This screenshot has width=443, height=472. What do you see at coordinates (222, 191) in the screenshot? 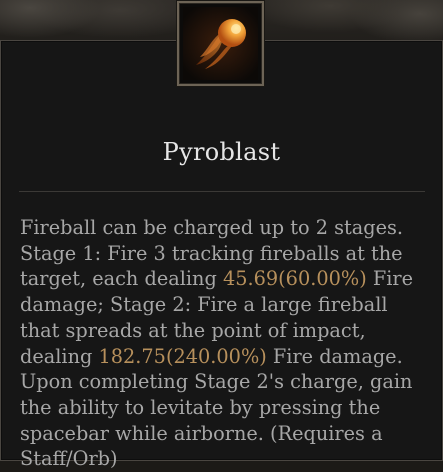
I see `title-divider` at bounding box center [222, 191].